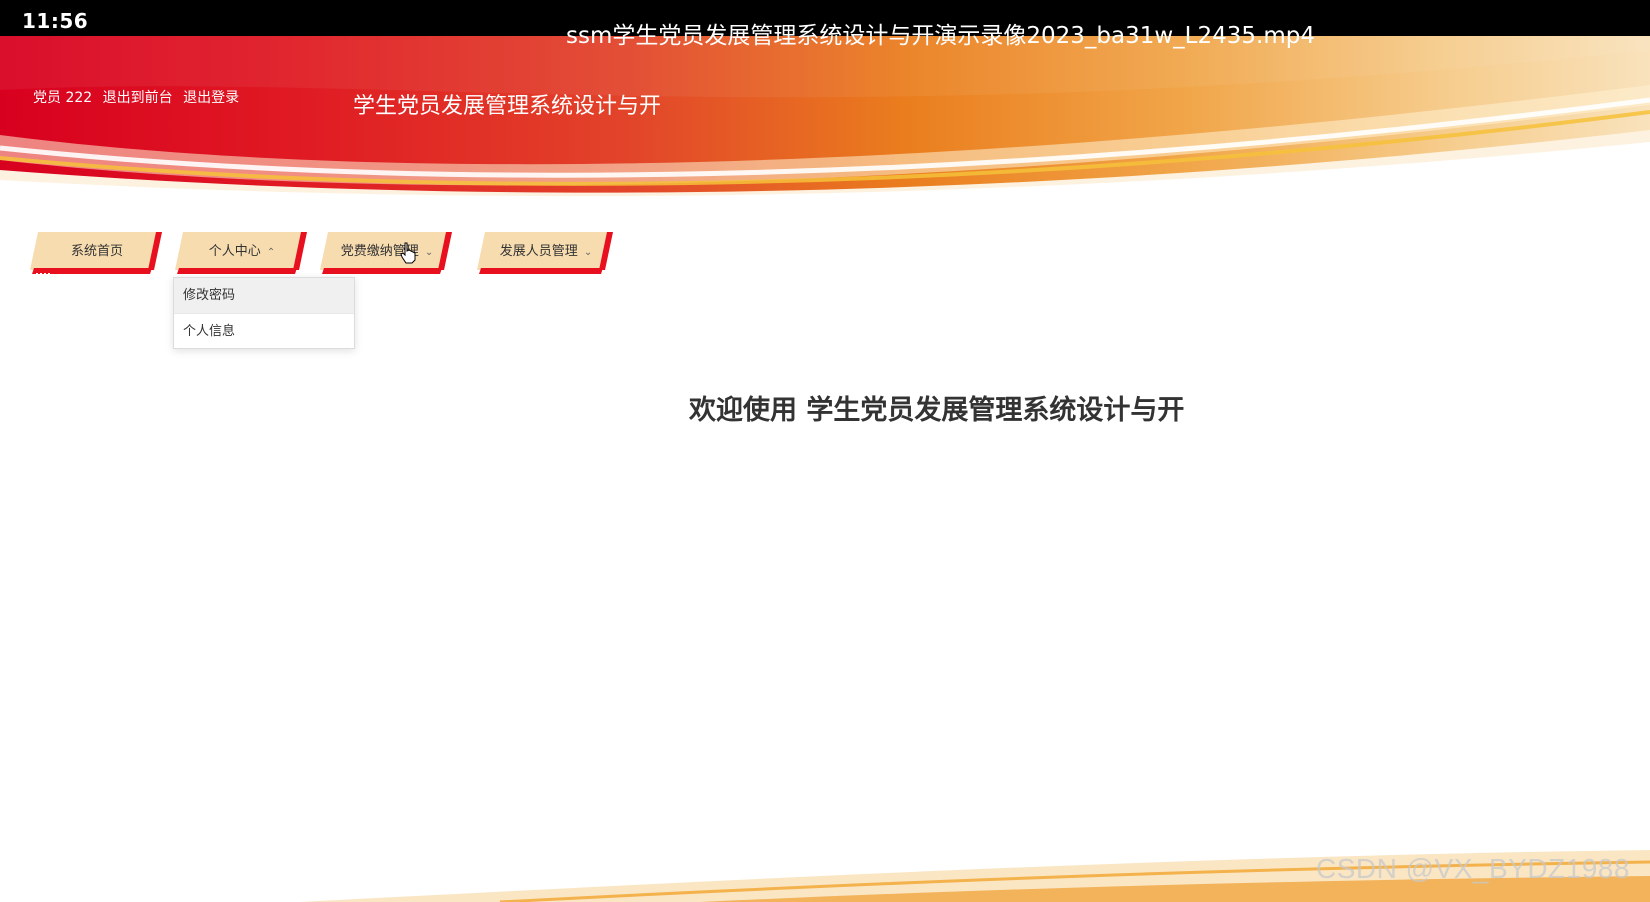 The height and width of the screenshot is (902, 1650). What do you see at coordinates (538, 251) in the screenshot?
I see `nav-label: 发展人员管理` at bounding box center [538, 251].